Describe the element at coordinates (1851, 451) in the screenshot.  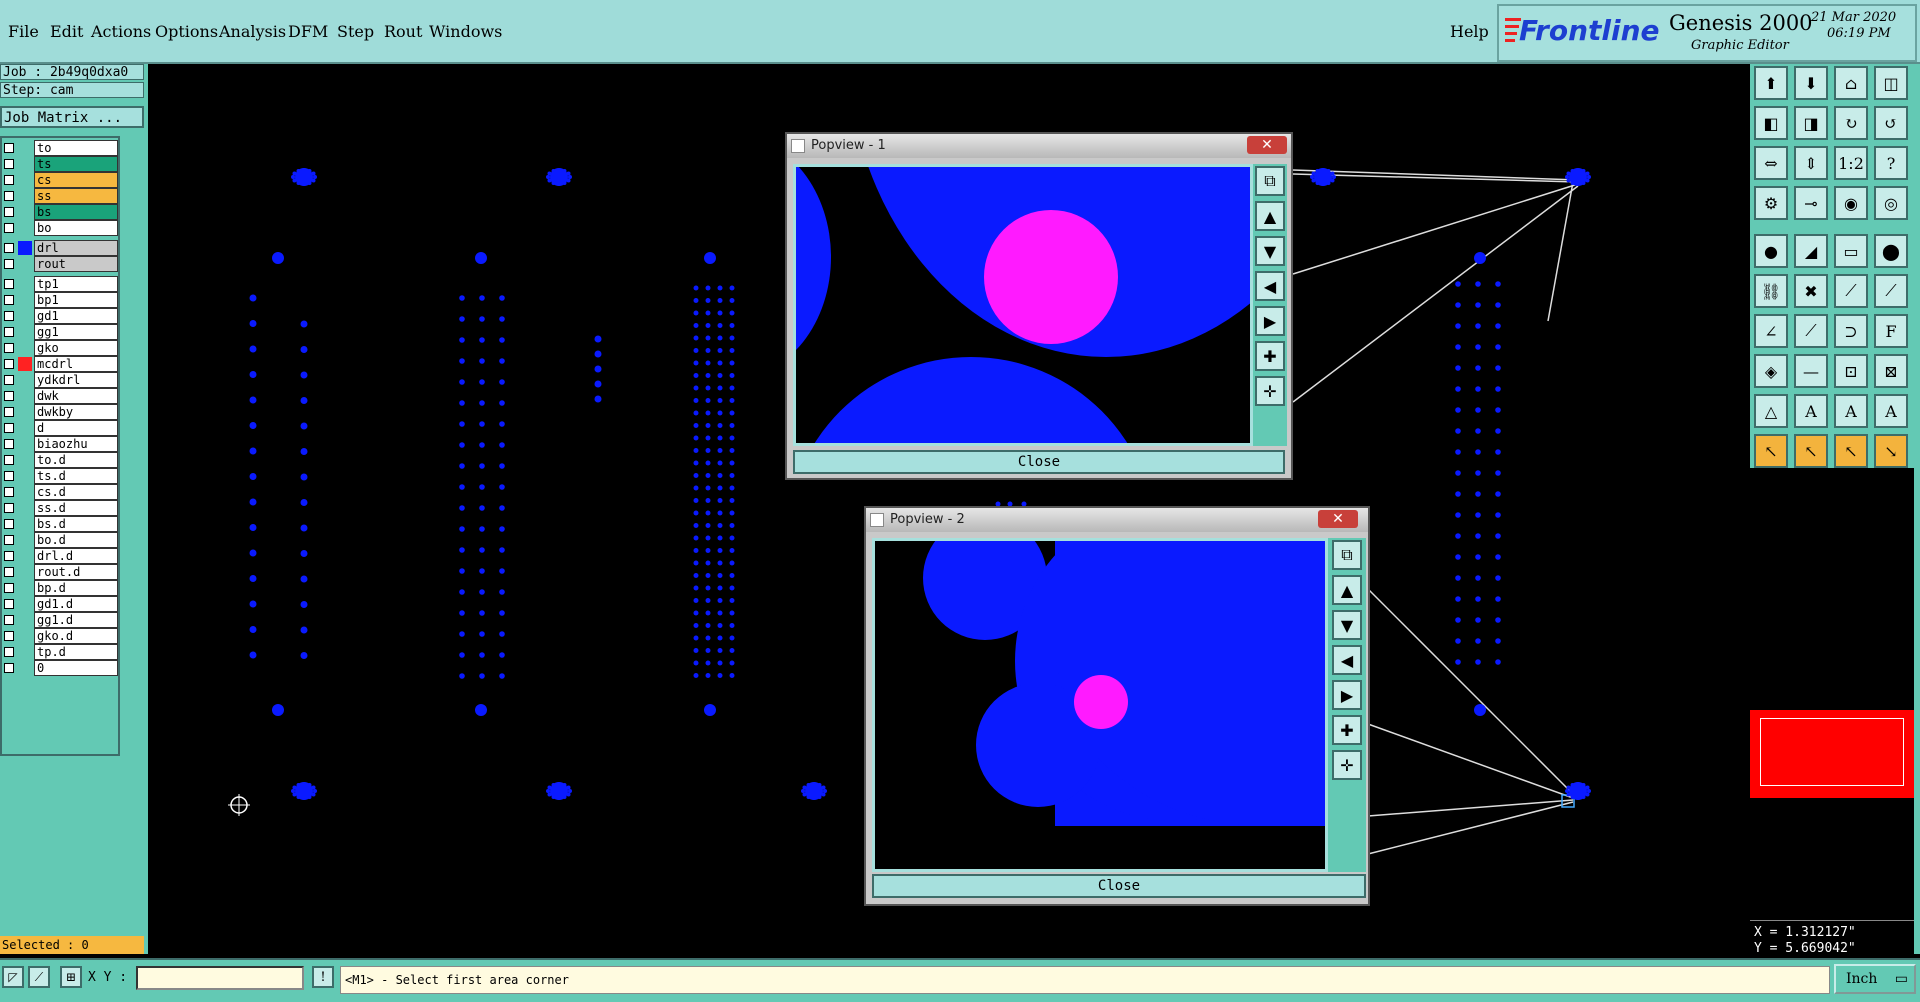
I see `pointer-3-icon: ↖` at that location.